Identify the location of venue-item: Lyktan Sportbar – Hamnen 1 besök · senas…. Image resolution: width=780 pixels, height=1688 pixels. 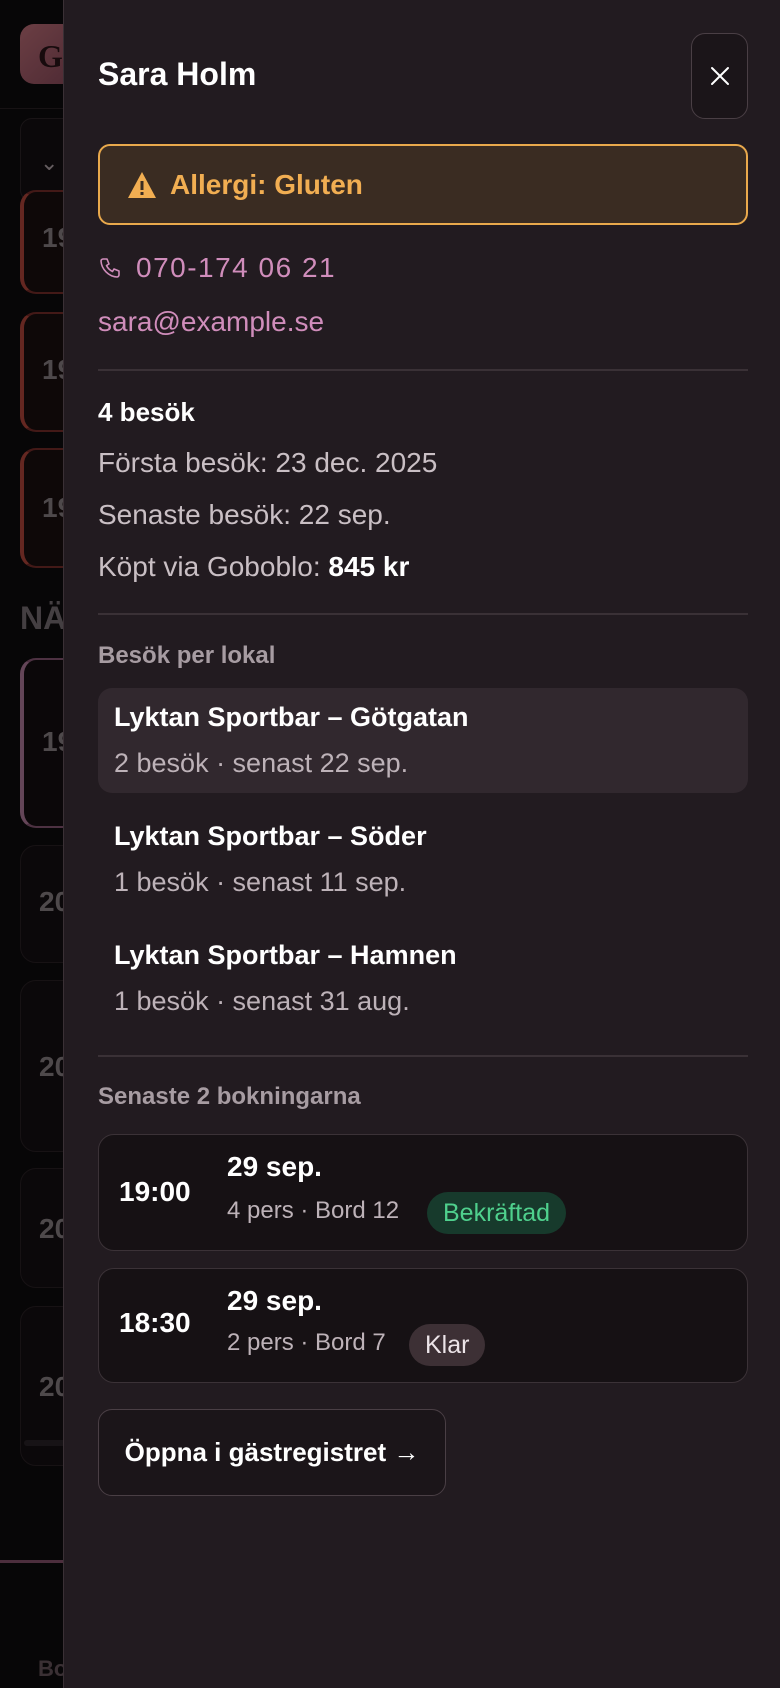
(423, 978).